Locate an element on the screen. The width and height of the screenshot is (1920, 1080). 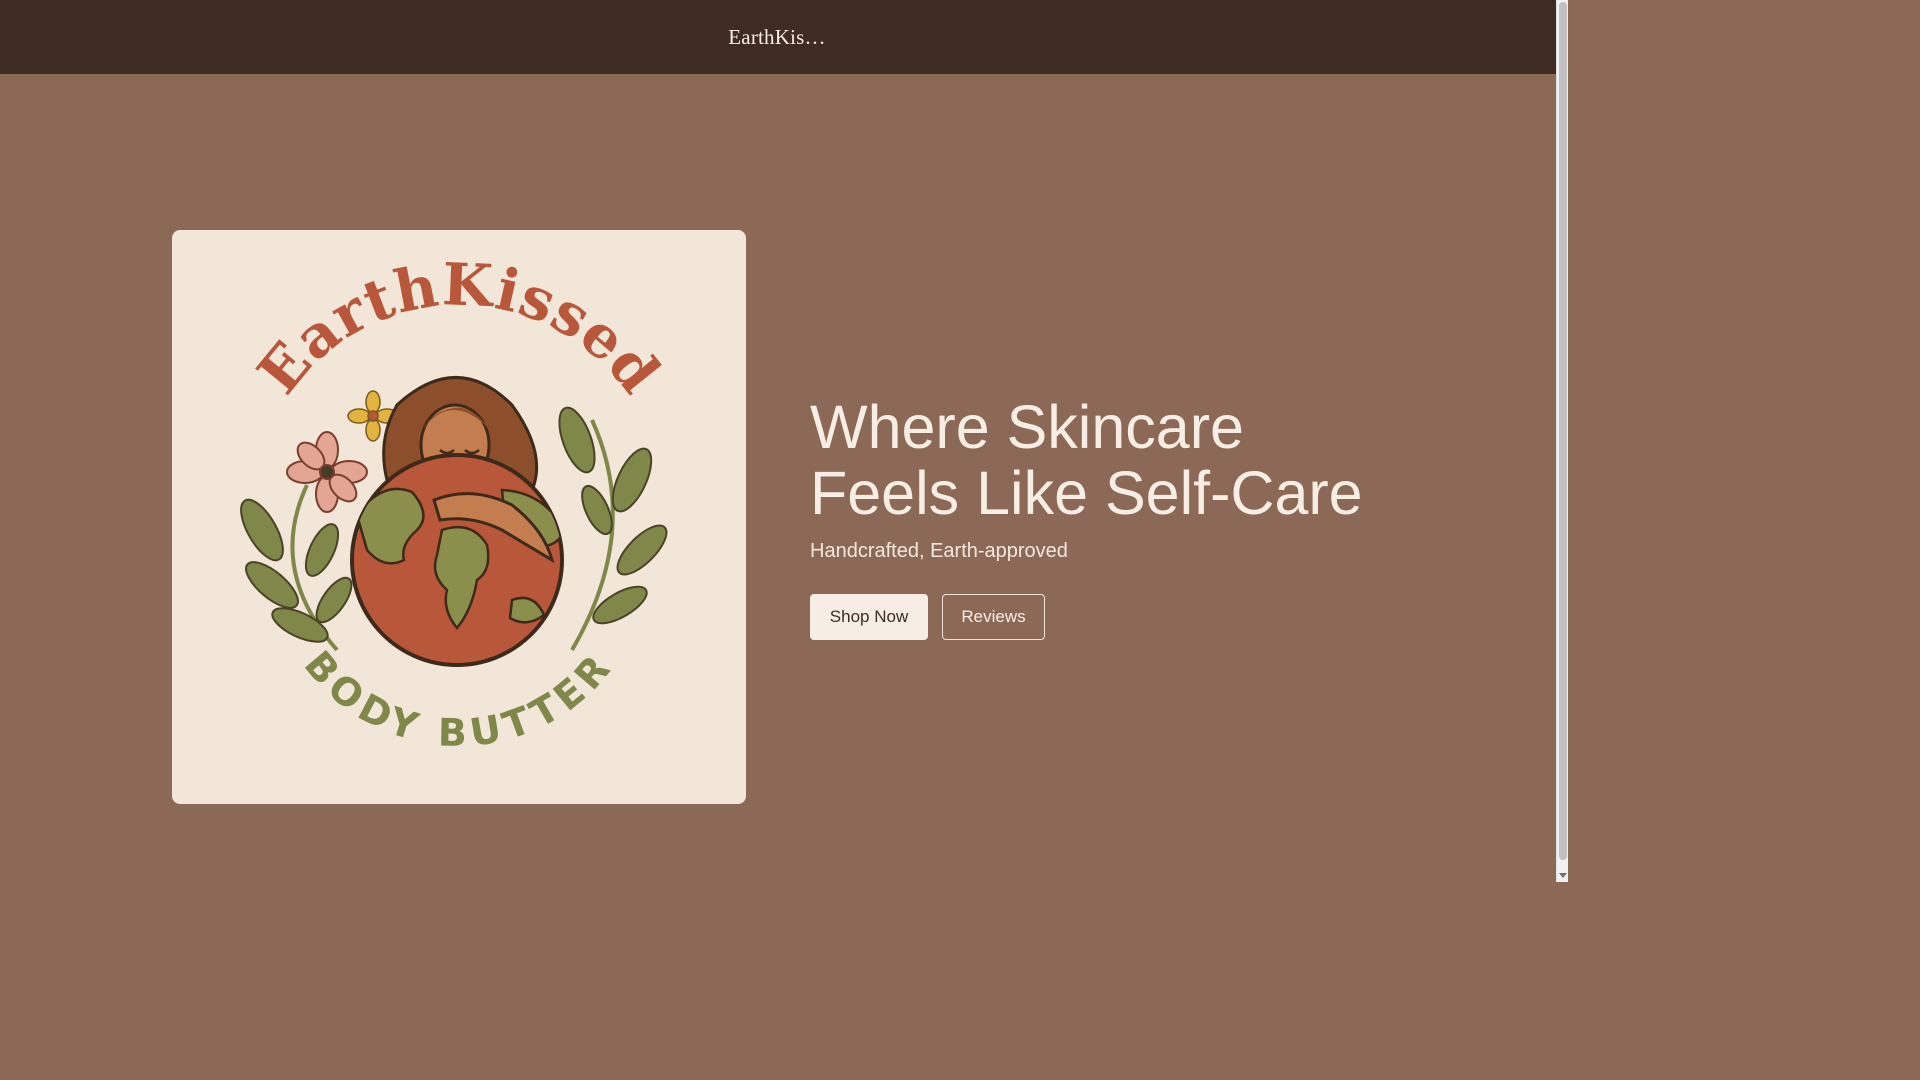
right-leaf-branch-icon is located at coordinates (613, 529).